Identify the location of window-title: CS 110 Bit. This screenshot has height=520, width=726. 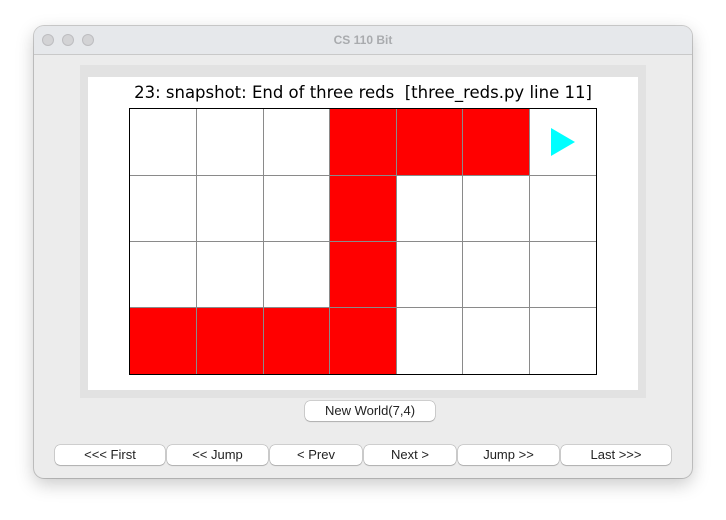
(363, 40).